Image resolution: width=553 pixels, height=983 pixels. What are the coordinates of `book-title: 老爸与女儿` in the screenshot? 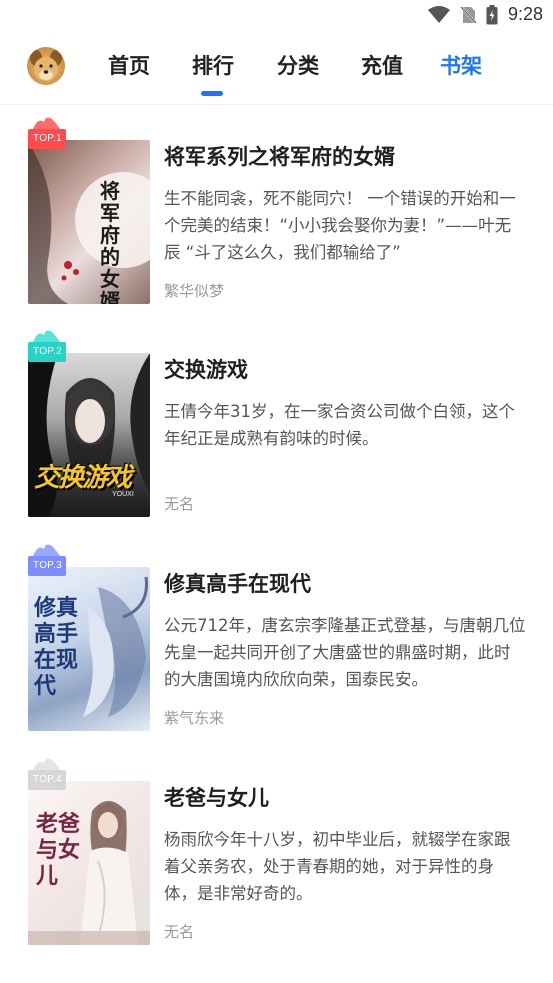 It's located at (216, 797).